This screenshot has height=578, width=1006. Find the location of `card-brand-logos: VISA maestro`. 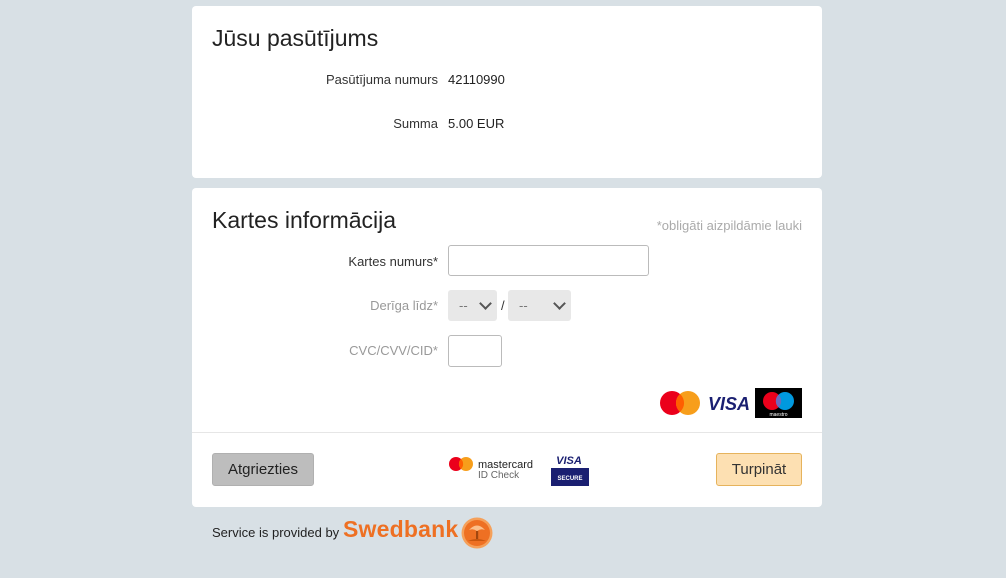

card-brand-logos: VISA maestro is located at coordinates (731, 403).